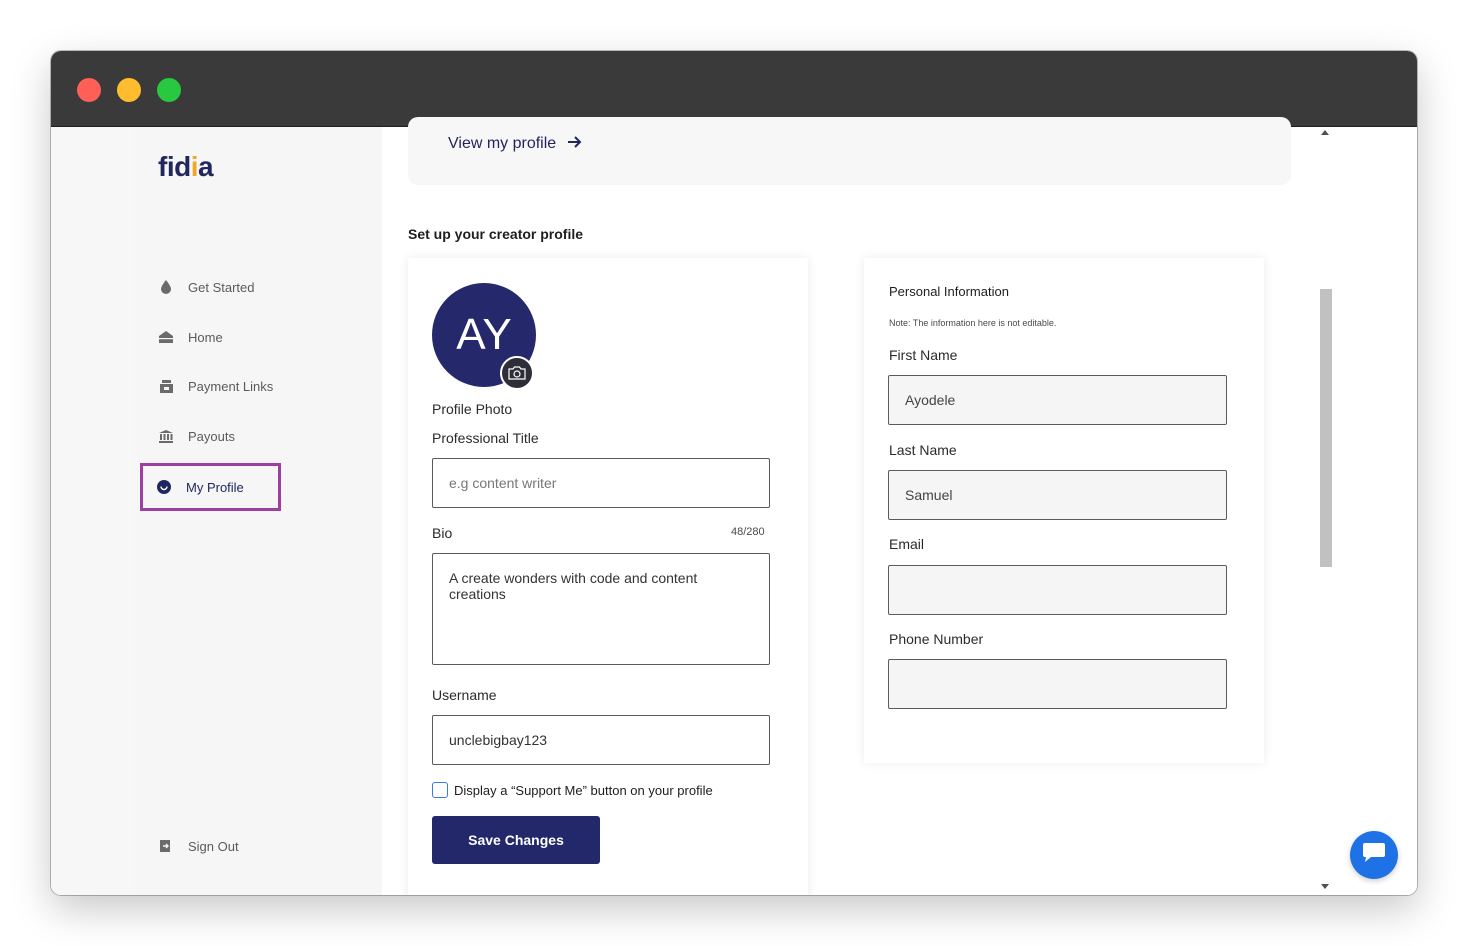 The height and width of the screenshot is (946, 1468). I want to click on camera-icon, so click(517, 373).